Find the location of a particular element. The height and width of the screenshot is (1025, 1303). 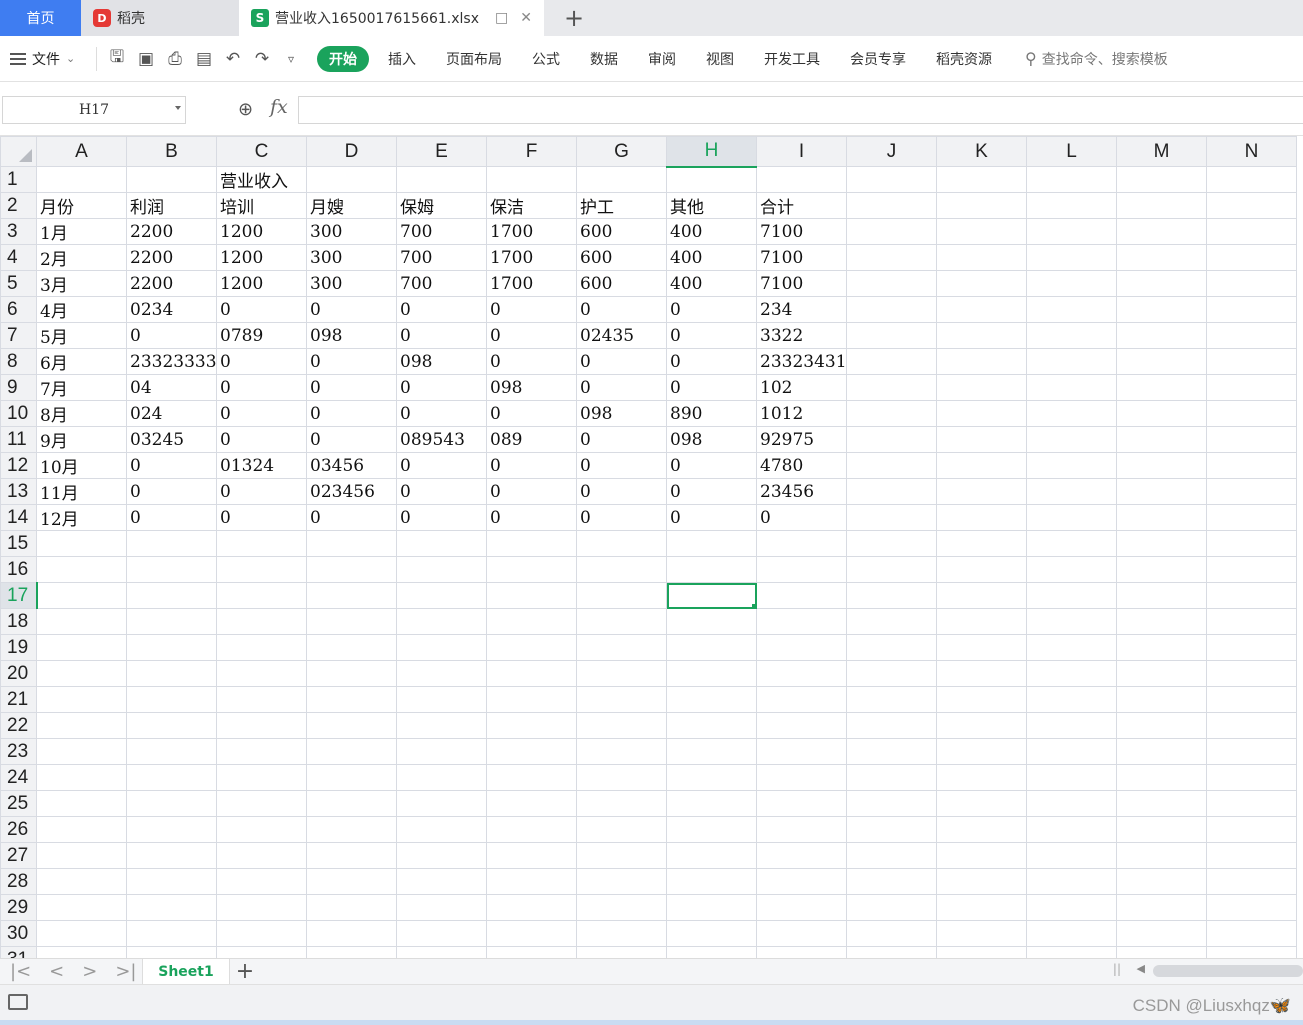

cell-l8 is located at coordinates (1071, 361).